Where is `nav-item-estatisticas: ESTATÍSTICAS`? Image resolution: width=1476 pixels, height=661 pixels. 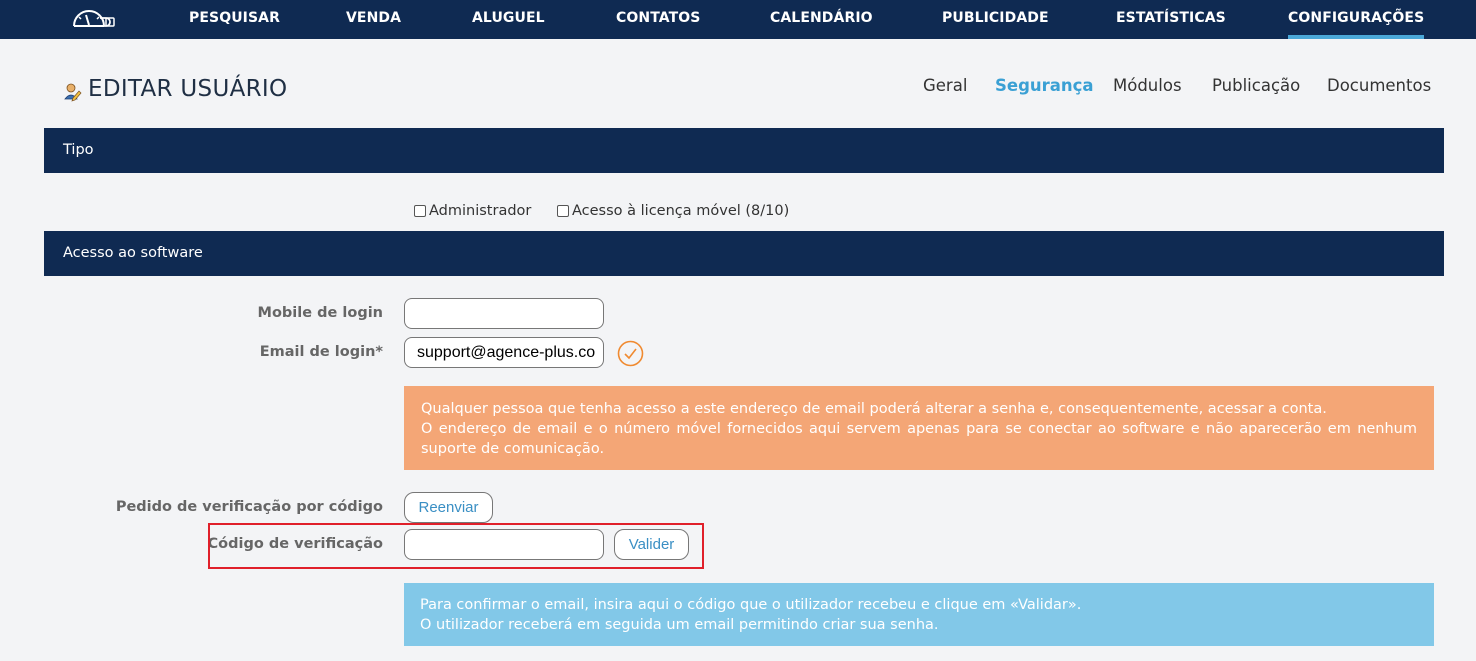
nav-item-estatisticas: ESTATÍSTICAS is located at coordinates (1171, 19).